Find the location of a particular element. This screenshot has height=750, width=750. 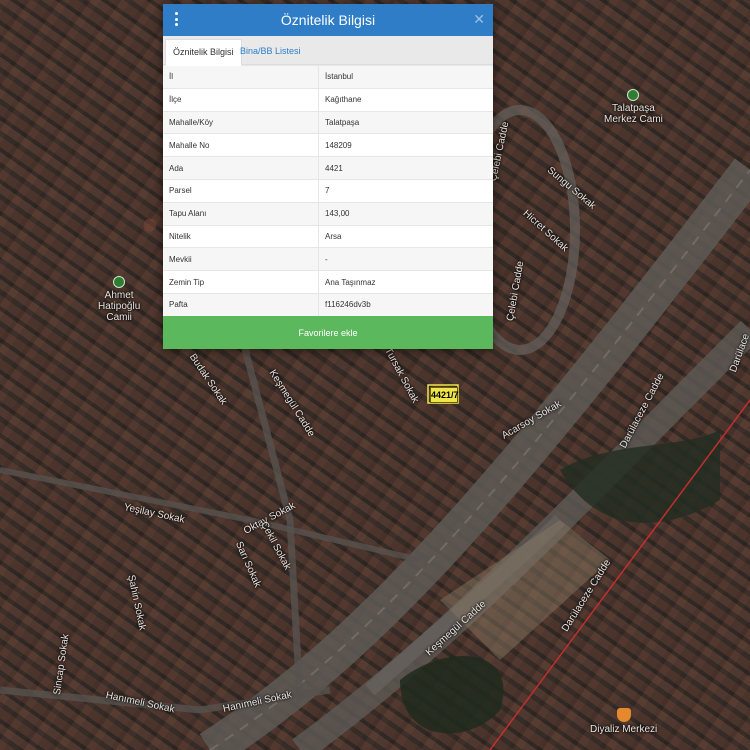

poi-hospital: Diyaliz Merkezi is located at coordinates (623, 721).